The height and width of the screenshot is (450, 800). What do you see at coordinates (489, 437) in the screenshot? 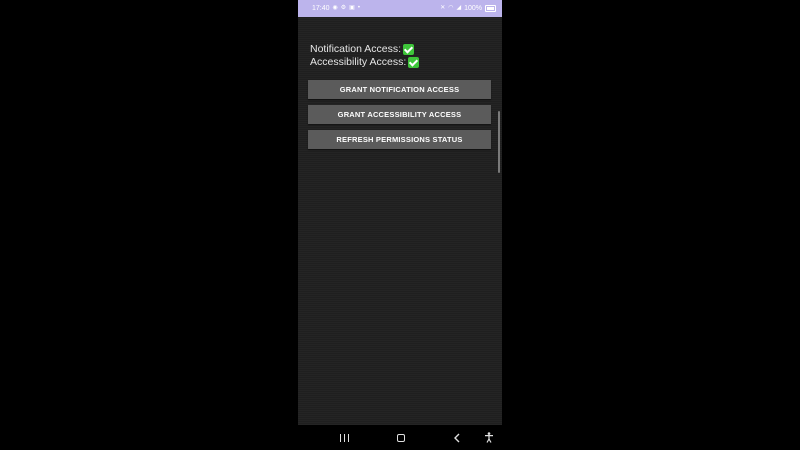
I see `accessibility-icon` at bounding box center [489, 437].